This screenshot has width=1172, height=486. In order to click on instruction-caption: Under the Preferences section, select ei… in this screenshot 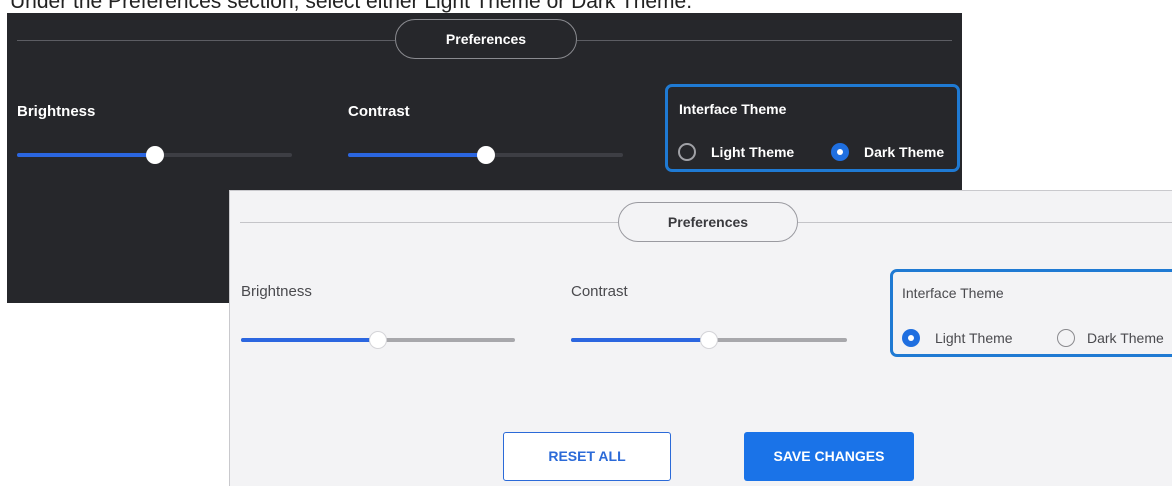, I will do `click(351, 6)`.